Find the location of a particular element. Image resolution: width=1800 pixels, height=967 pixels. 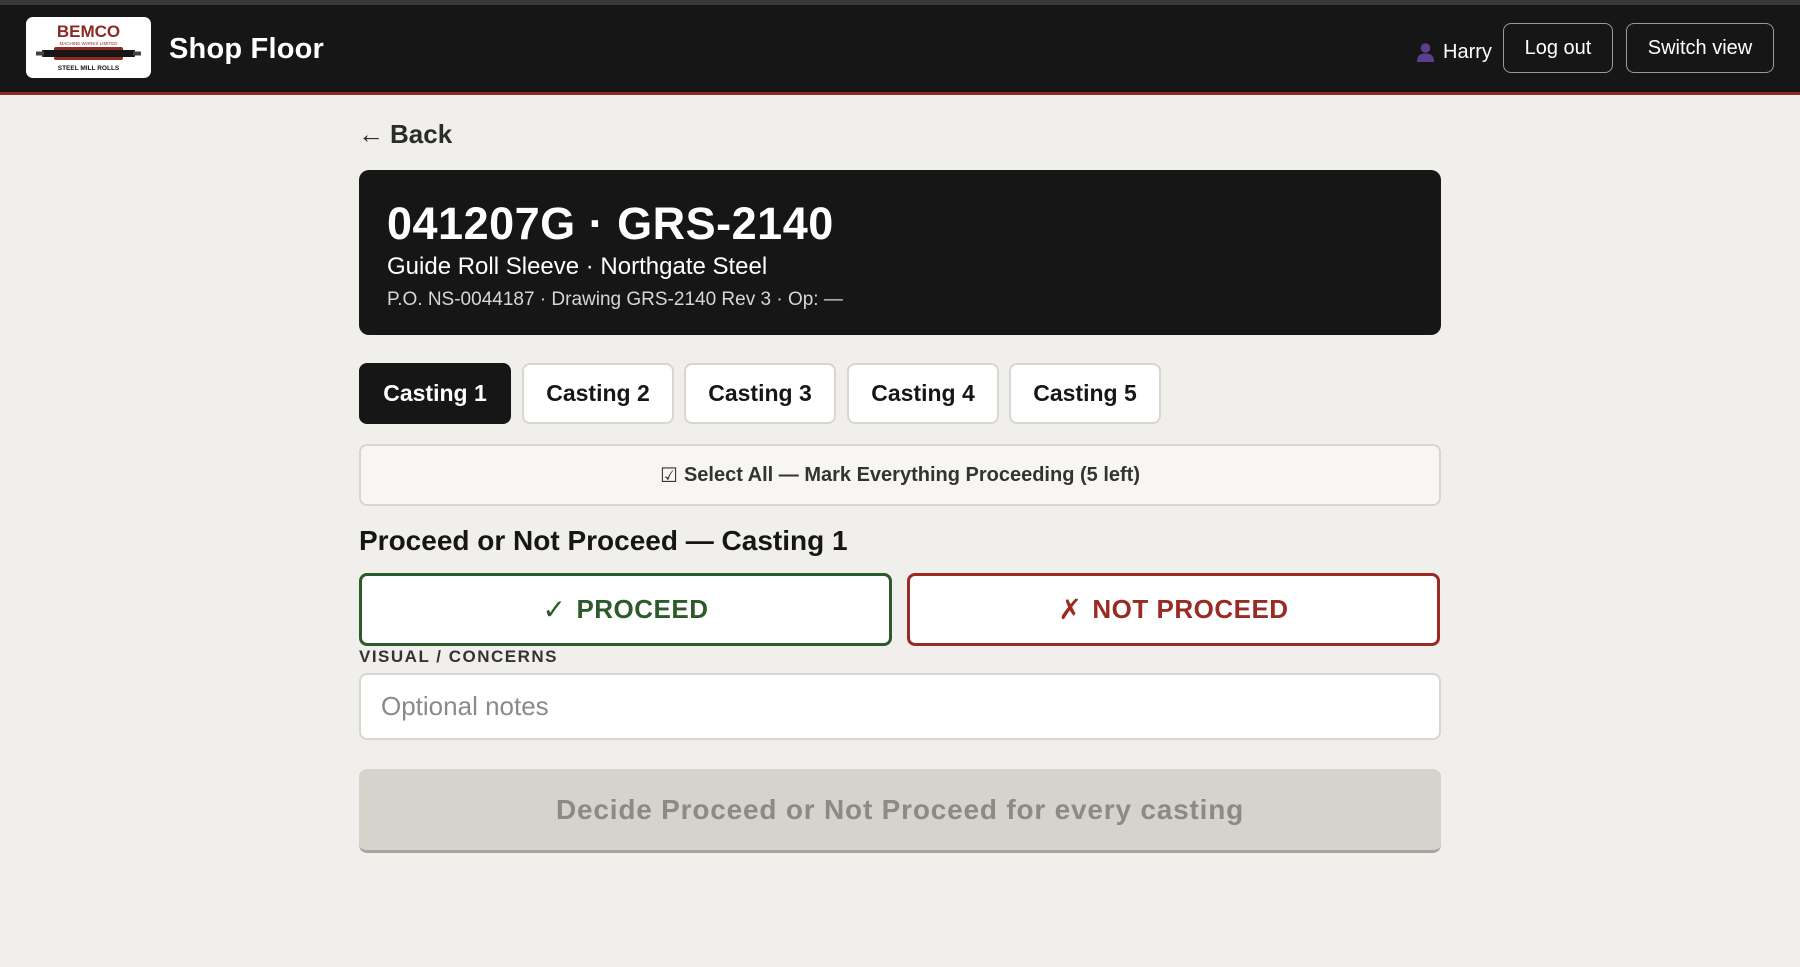

person-icon is located at coordinates (1425, 52).